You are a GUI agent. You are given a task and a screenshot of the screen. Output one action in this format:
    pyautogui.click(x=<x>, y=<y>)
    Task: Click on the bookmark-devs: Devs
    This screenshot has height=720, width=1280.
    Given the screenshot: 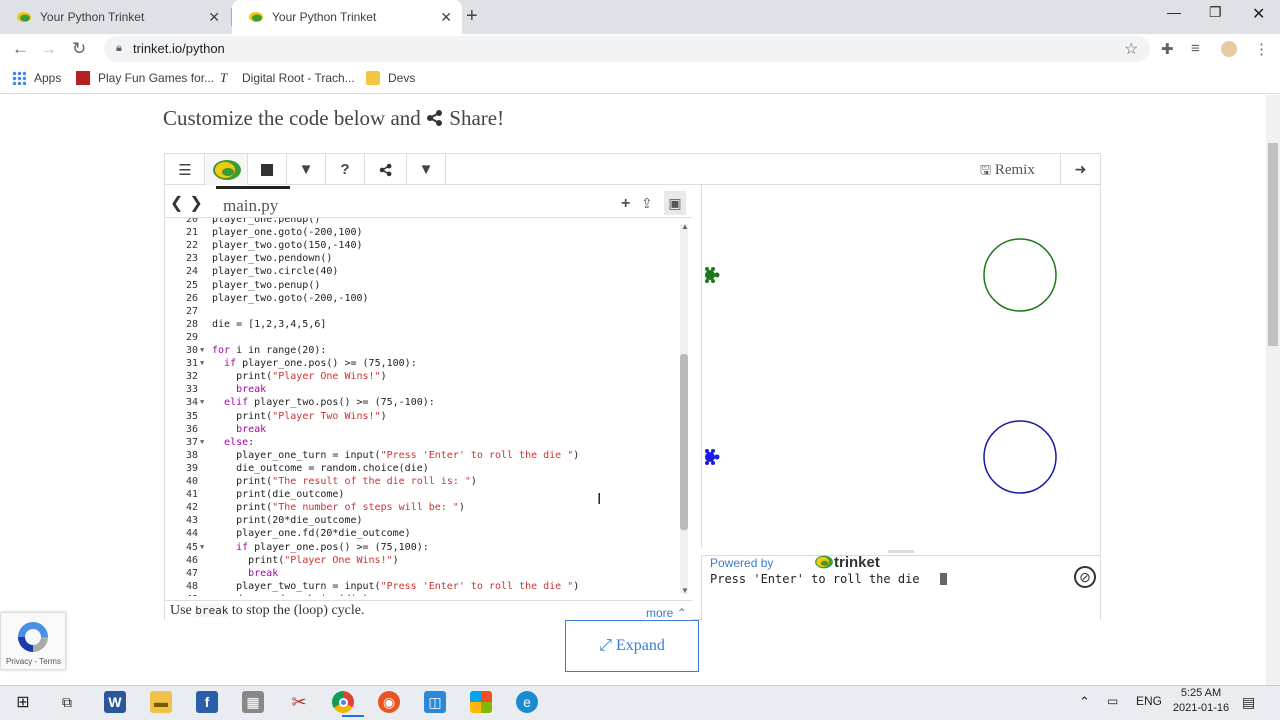 What is the action you would take?
    pyautogui.click(x=390, y=78)
    